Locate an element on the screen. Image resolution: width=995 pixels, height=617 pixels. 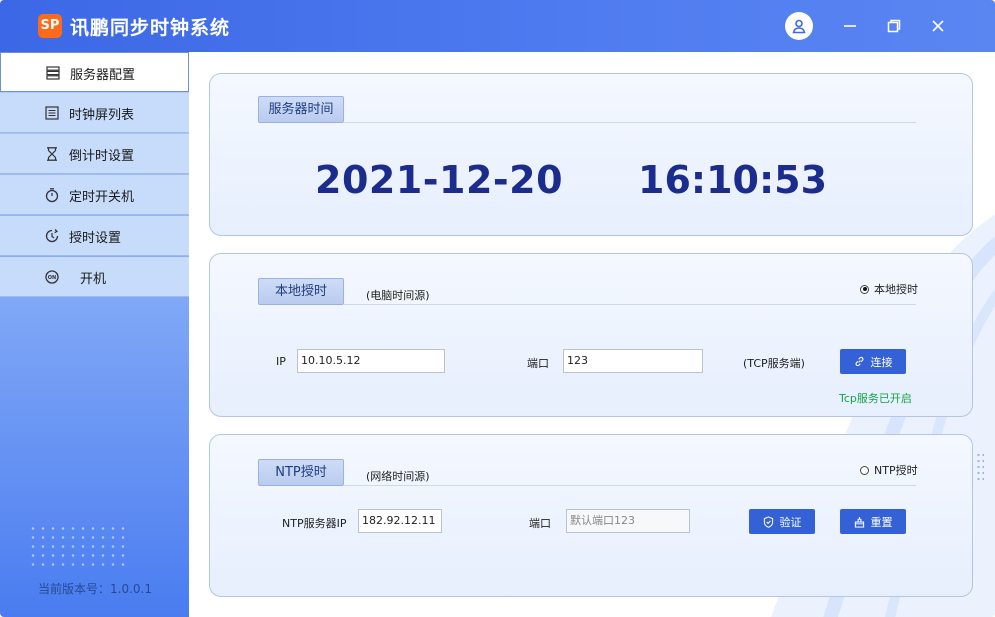
svg-text: ON is located at coordinates (52, 278).